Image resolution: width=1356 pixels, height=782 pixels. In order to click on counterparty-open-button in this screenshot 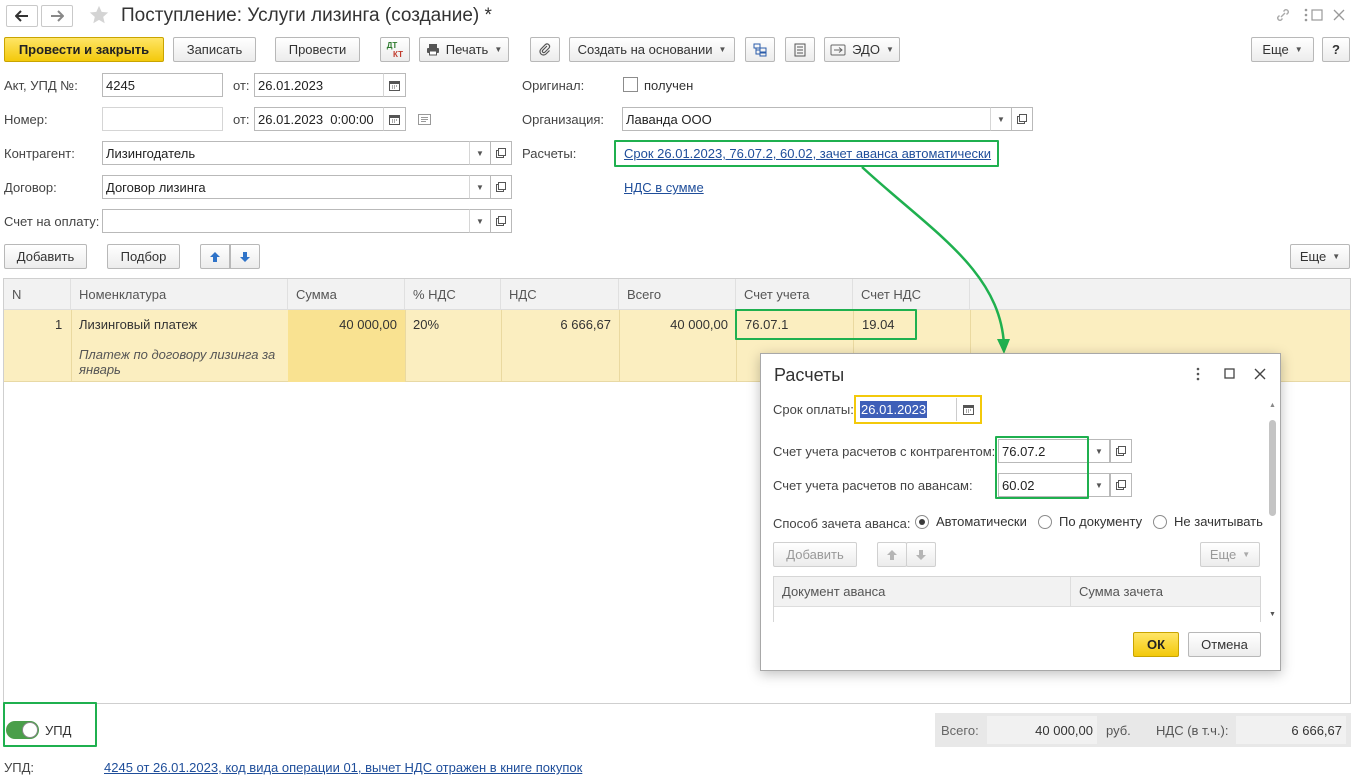, I will do `click(501, 153)`.